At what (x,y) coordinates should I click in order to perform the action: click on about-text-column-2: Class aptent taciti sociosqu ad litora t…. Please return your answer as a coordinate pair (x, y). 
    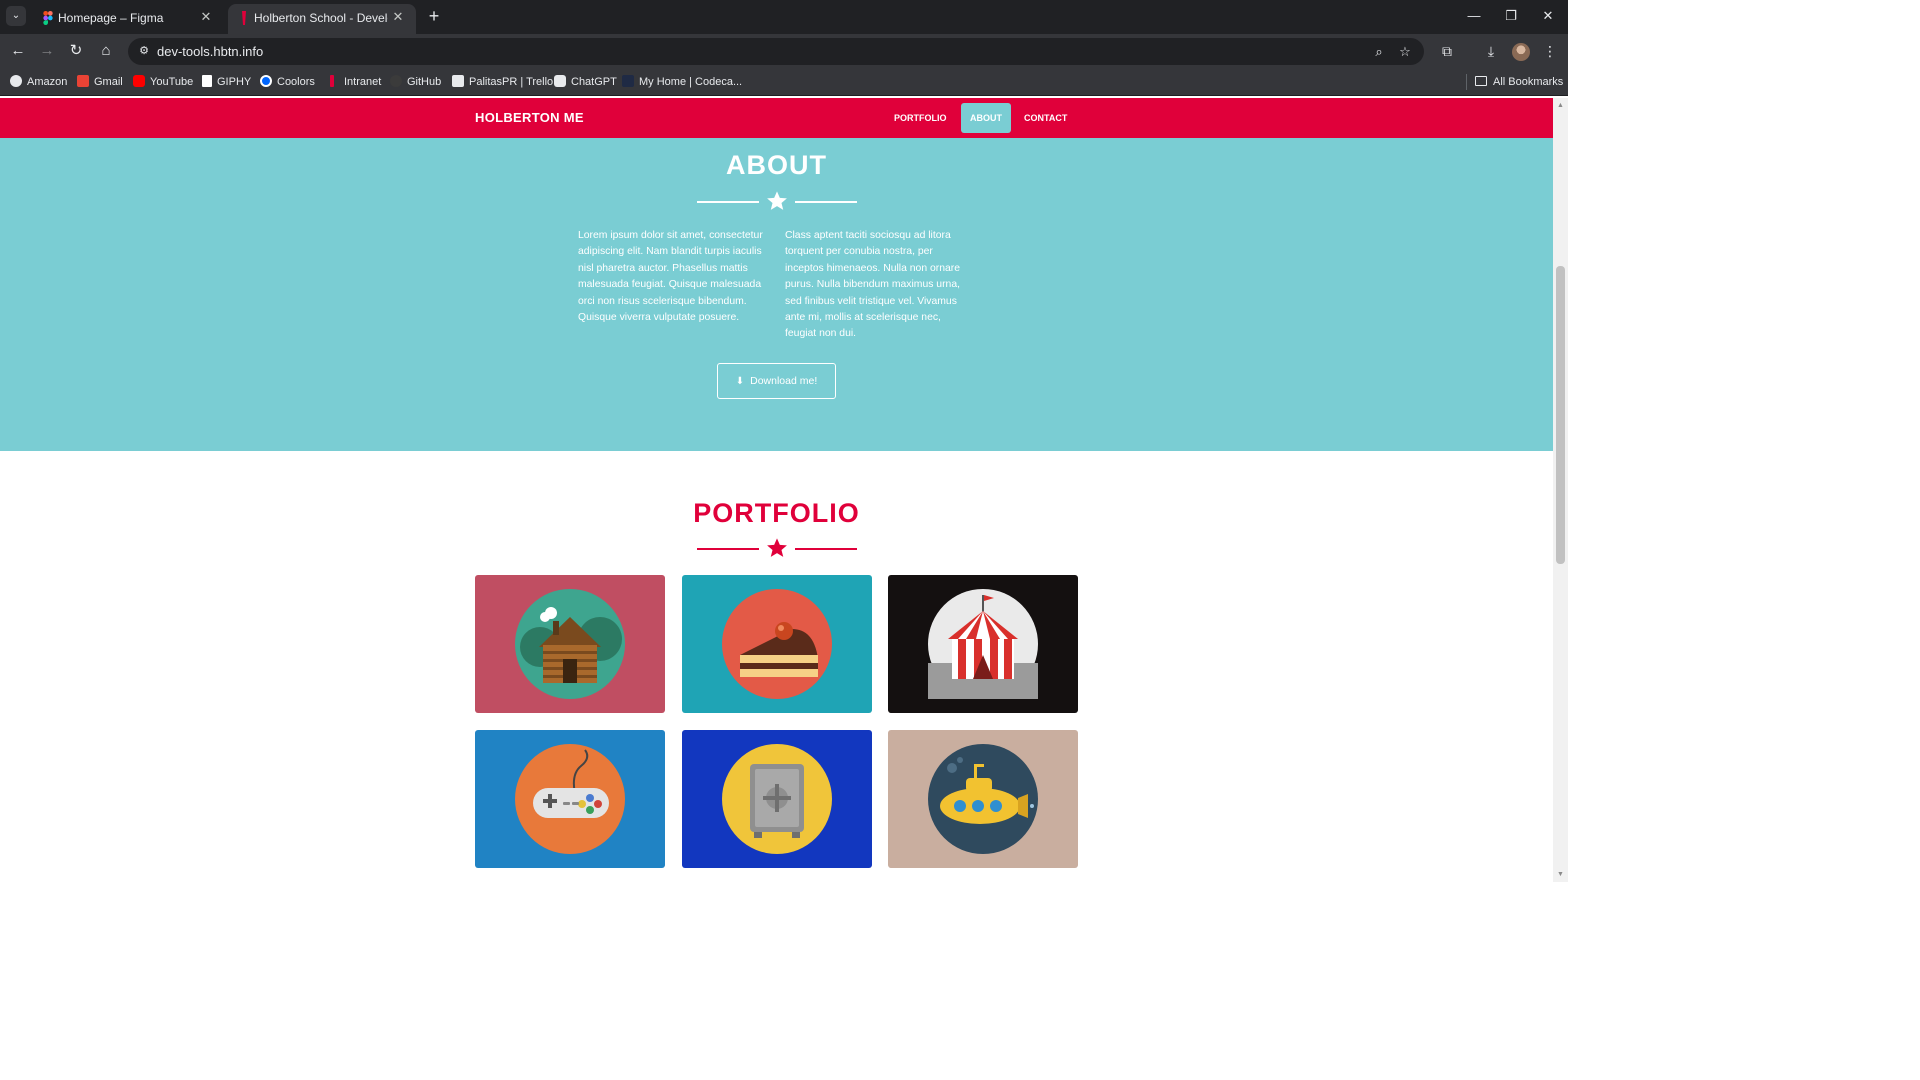
    Looking at the image, I should click on (873, 285).